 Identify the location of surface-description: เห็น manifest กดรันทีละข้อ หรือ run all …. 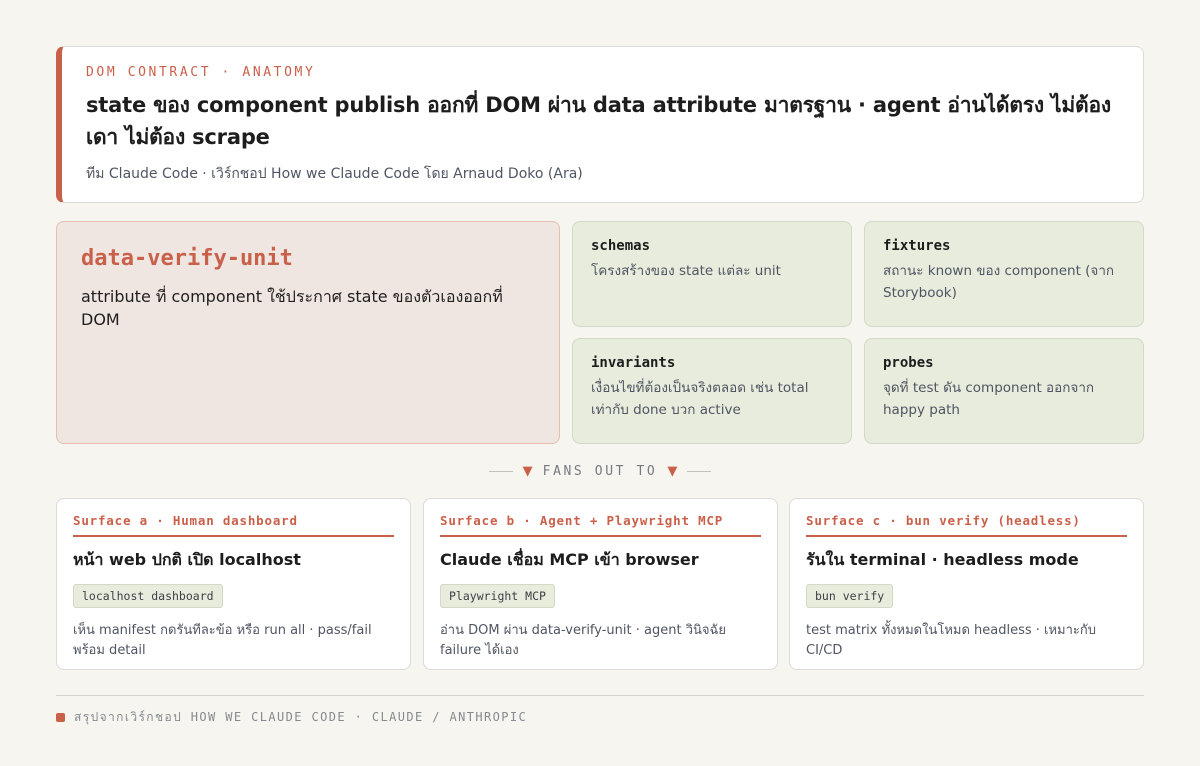
(222, 640).